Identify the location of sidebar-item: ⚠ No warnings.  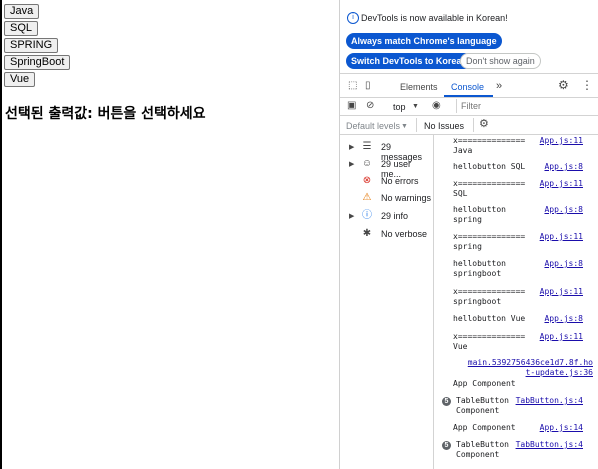
(386, 199).